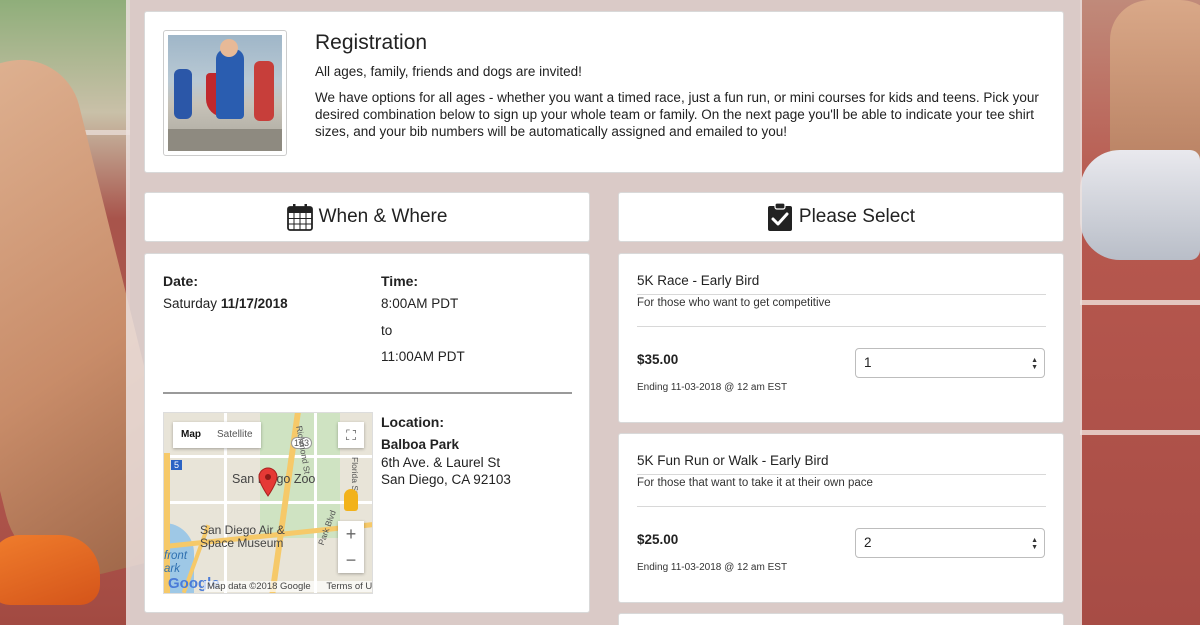 This screenshot has width=1200, height=625. What do you see at coordinates (387, 330) in the screenshot?
I see `time-to: to` at bounding box center [387, 330].